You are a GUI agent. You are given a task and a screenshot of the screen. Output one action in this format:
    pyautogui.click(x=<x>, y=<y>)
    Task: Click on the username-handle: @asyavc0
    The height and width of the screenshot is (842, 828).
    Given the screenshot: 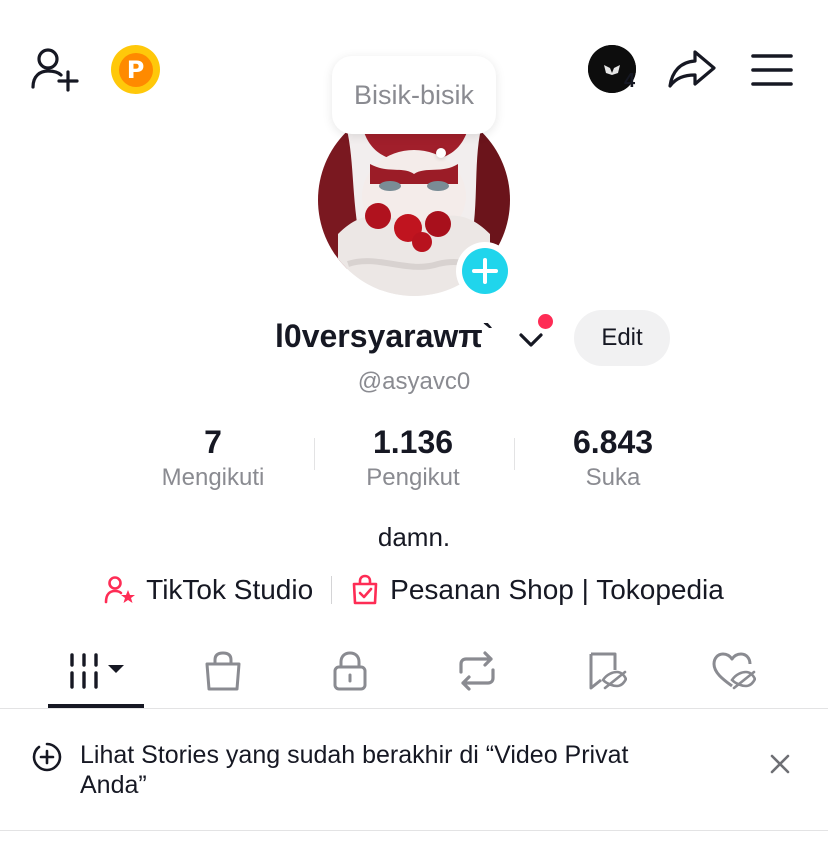 What is the action you would take?
    pyautogui.click(x=414, y=381)
    